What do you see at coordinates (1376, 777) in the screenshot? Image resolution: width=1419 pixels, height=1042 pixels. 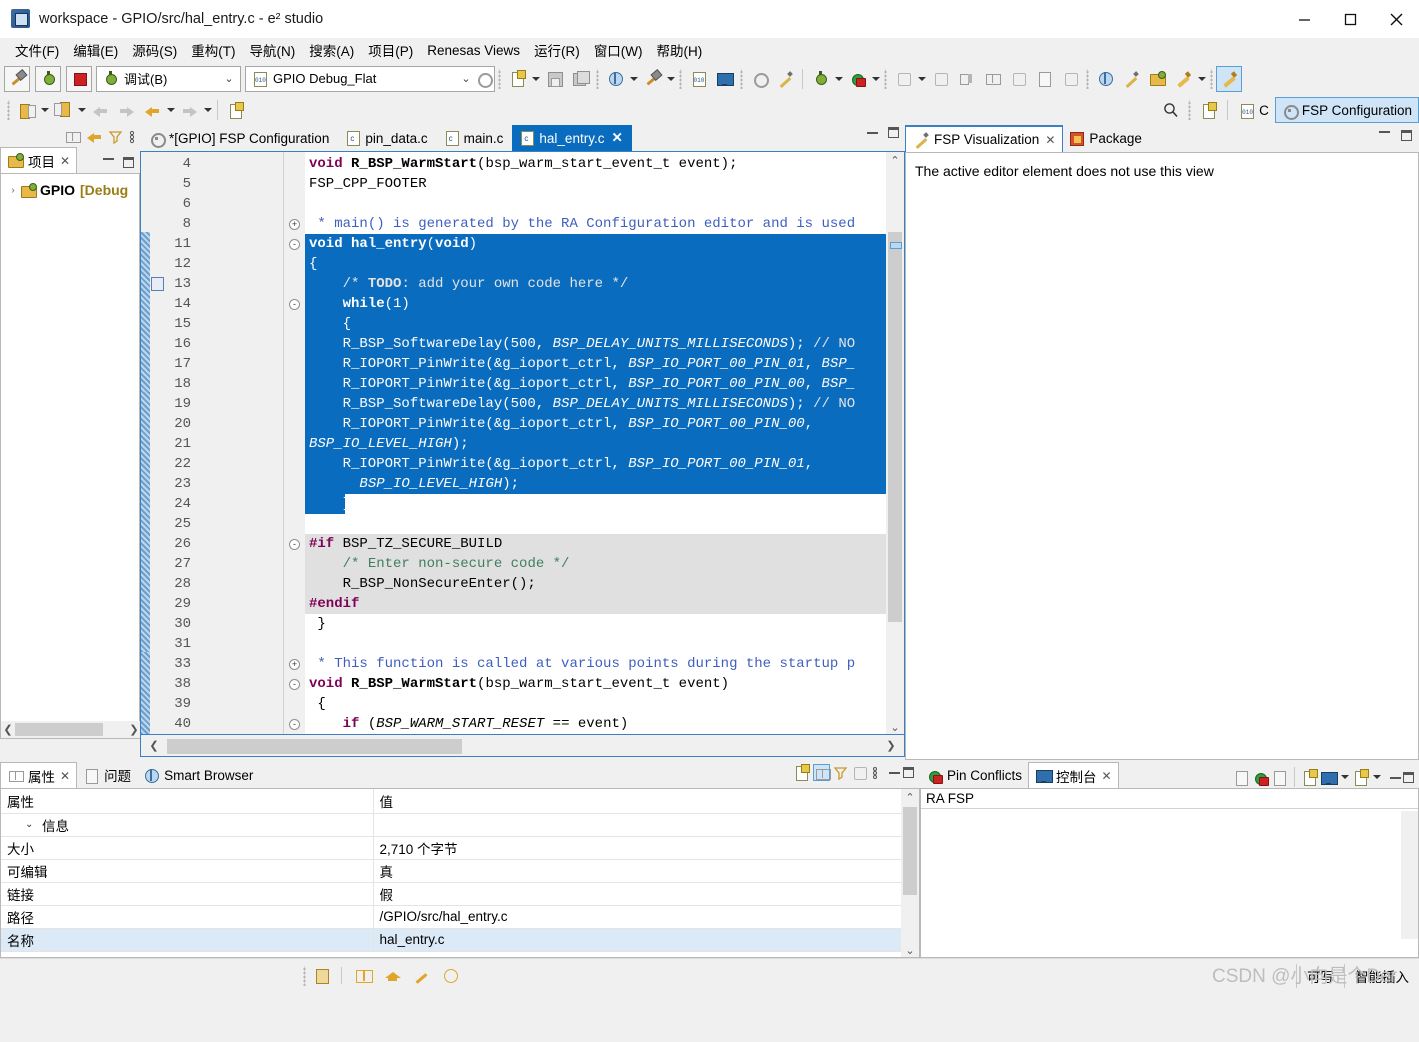 I see `new-console-dropdown` at bounding box center [1376, 777].